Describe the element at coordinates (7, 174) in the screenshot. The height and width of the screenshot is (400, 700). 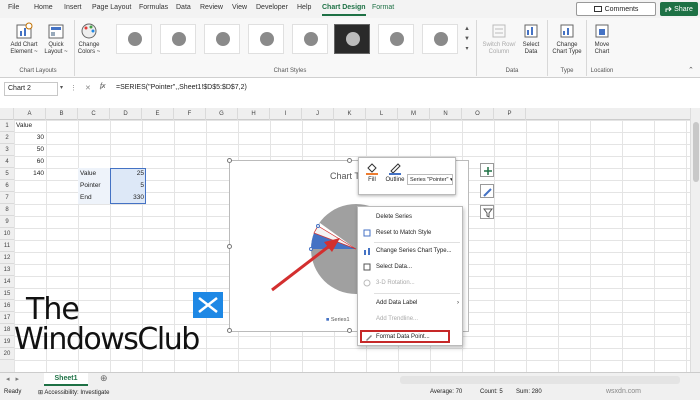
I see `row-header: 5` at that location.